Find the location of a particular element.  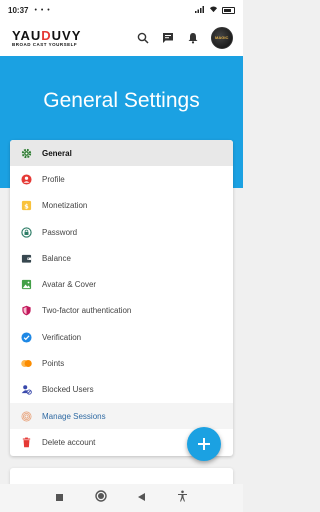

home-circle-icon is located at coordinates (101, 496).